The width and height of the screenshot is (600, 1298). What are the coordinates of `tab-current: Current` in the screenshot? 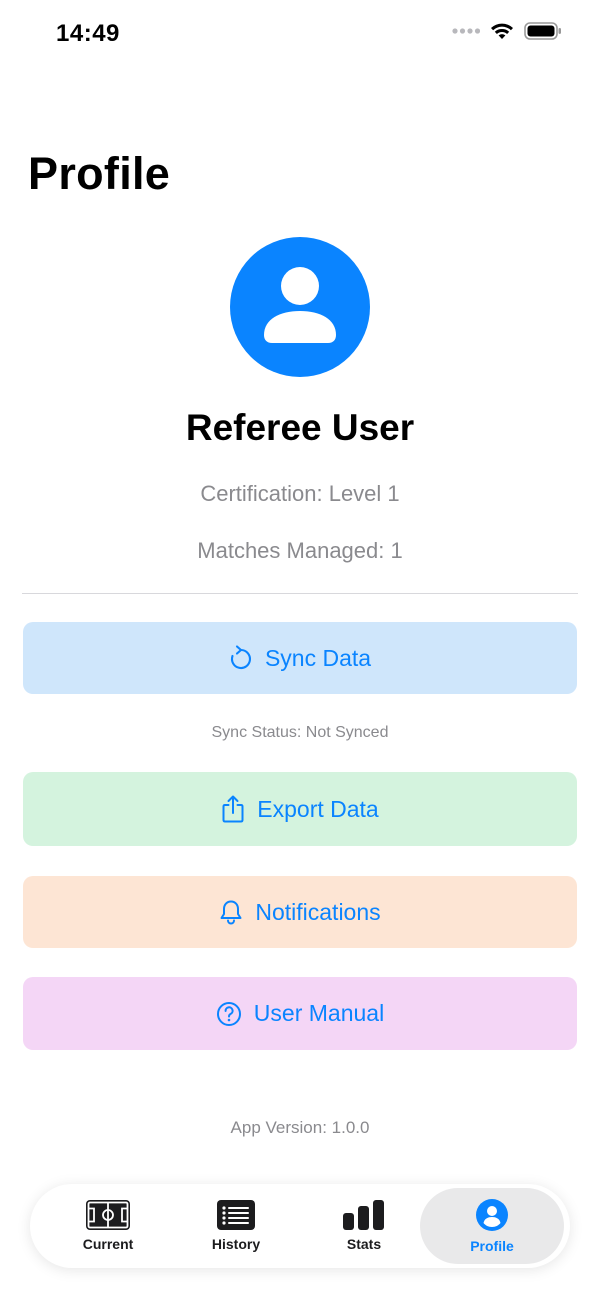 It's located at (108, 1226).